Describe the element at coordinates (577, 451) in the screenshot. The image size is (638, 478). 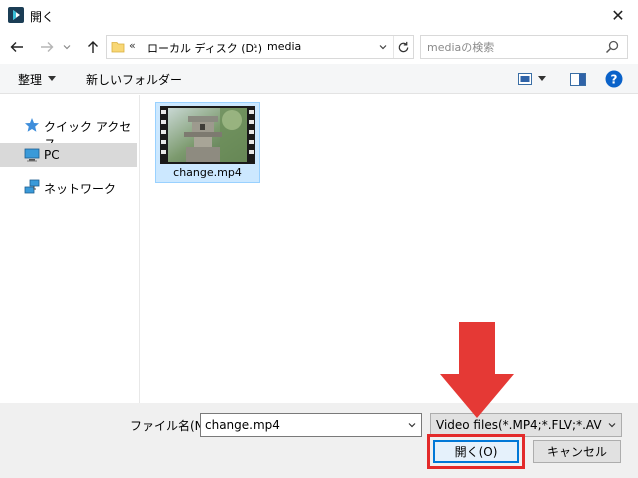
I see `cancel-button: キャンセル` at that location.